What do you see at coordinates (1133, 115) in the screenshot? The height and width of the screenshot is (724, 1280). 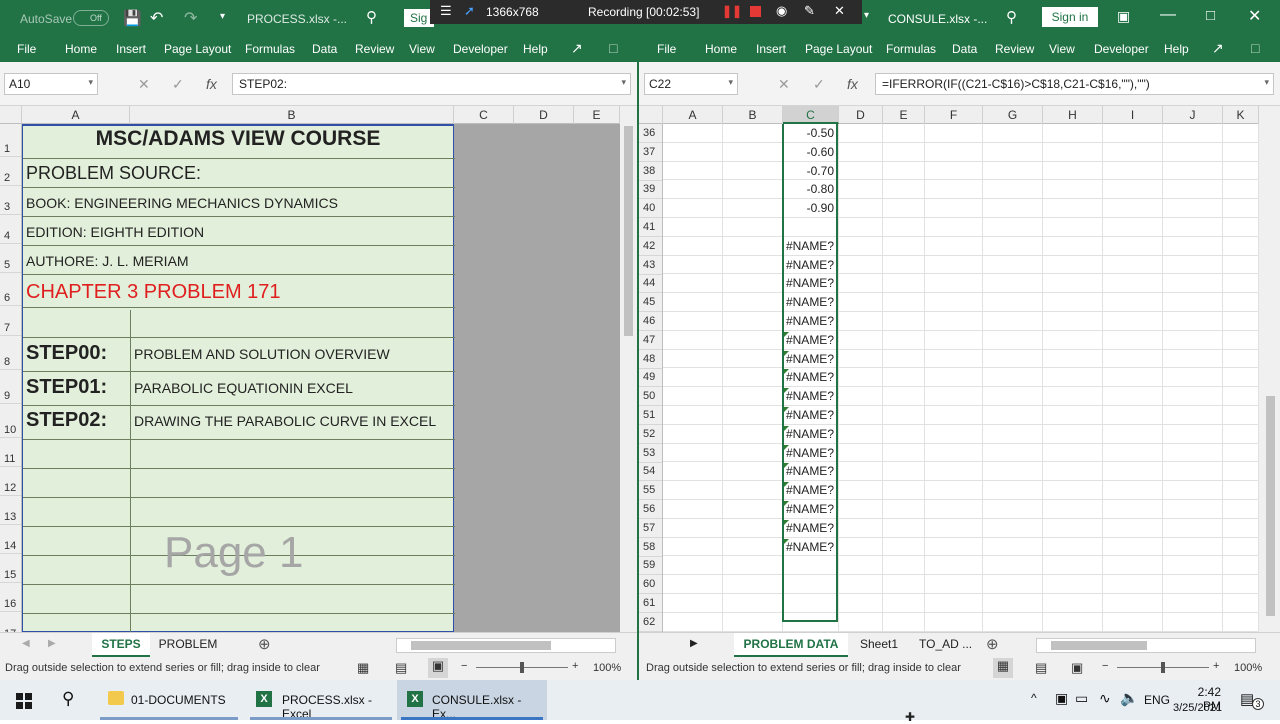 I see `col-header-i: I` at bounding box center [1133, 115].